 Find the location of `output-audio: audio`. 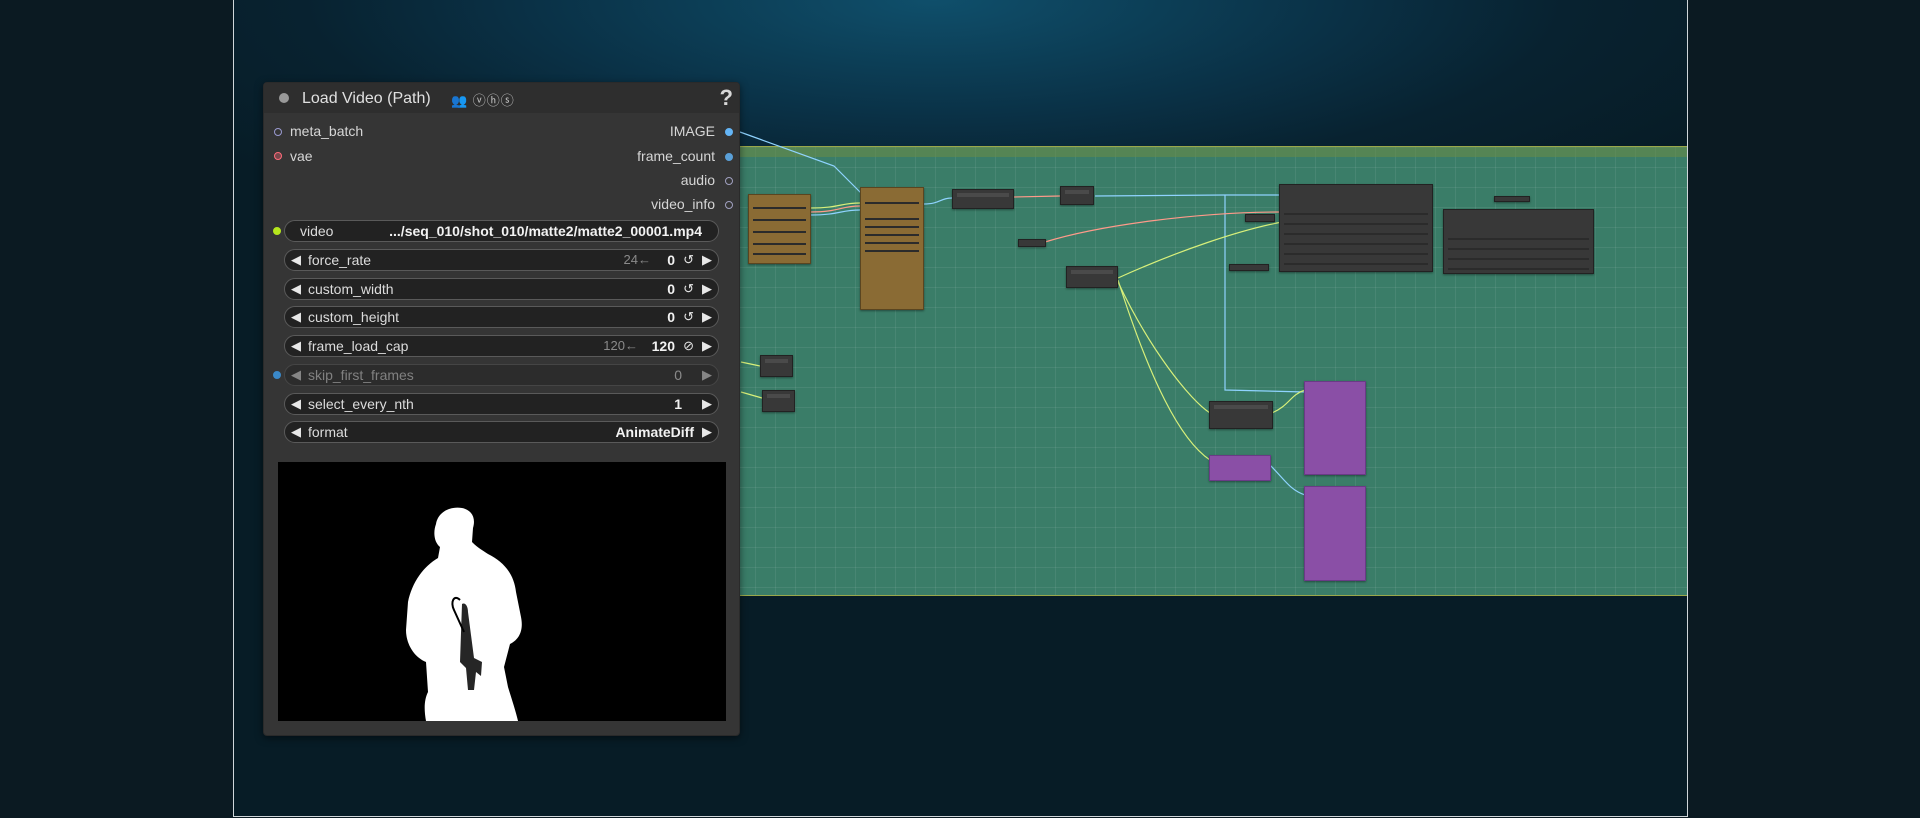

output-audio: audio is located at coordinates (697, 180).